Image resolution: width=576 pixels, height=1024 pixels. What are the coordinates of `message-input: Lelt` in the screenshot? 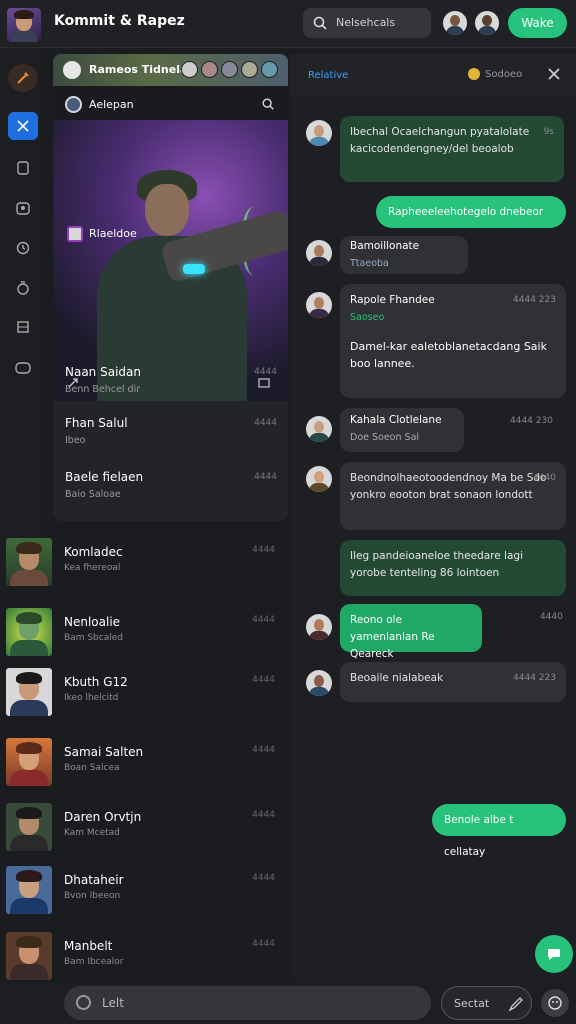 It's located at (247, 1003).